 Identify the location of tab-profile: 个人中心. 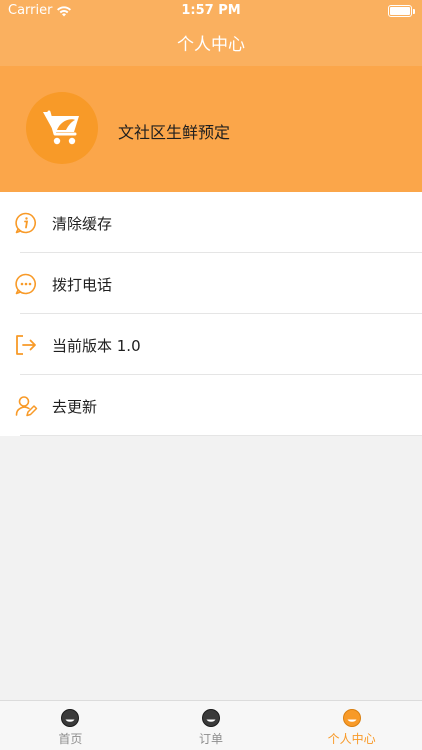
(351, 725).